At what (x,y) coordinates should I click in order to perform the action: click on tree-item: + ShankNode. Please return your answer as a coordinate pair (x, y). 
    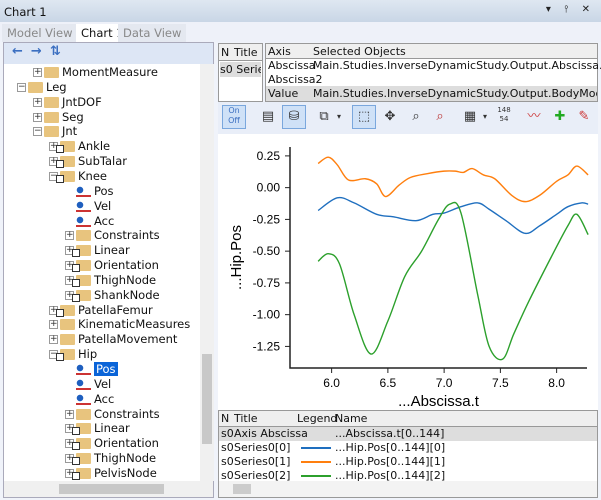
    Looking at the image, I should click on (112, 295).